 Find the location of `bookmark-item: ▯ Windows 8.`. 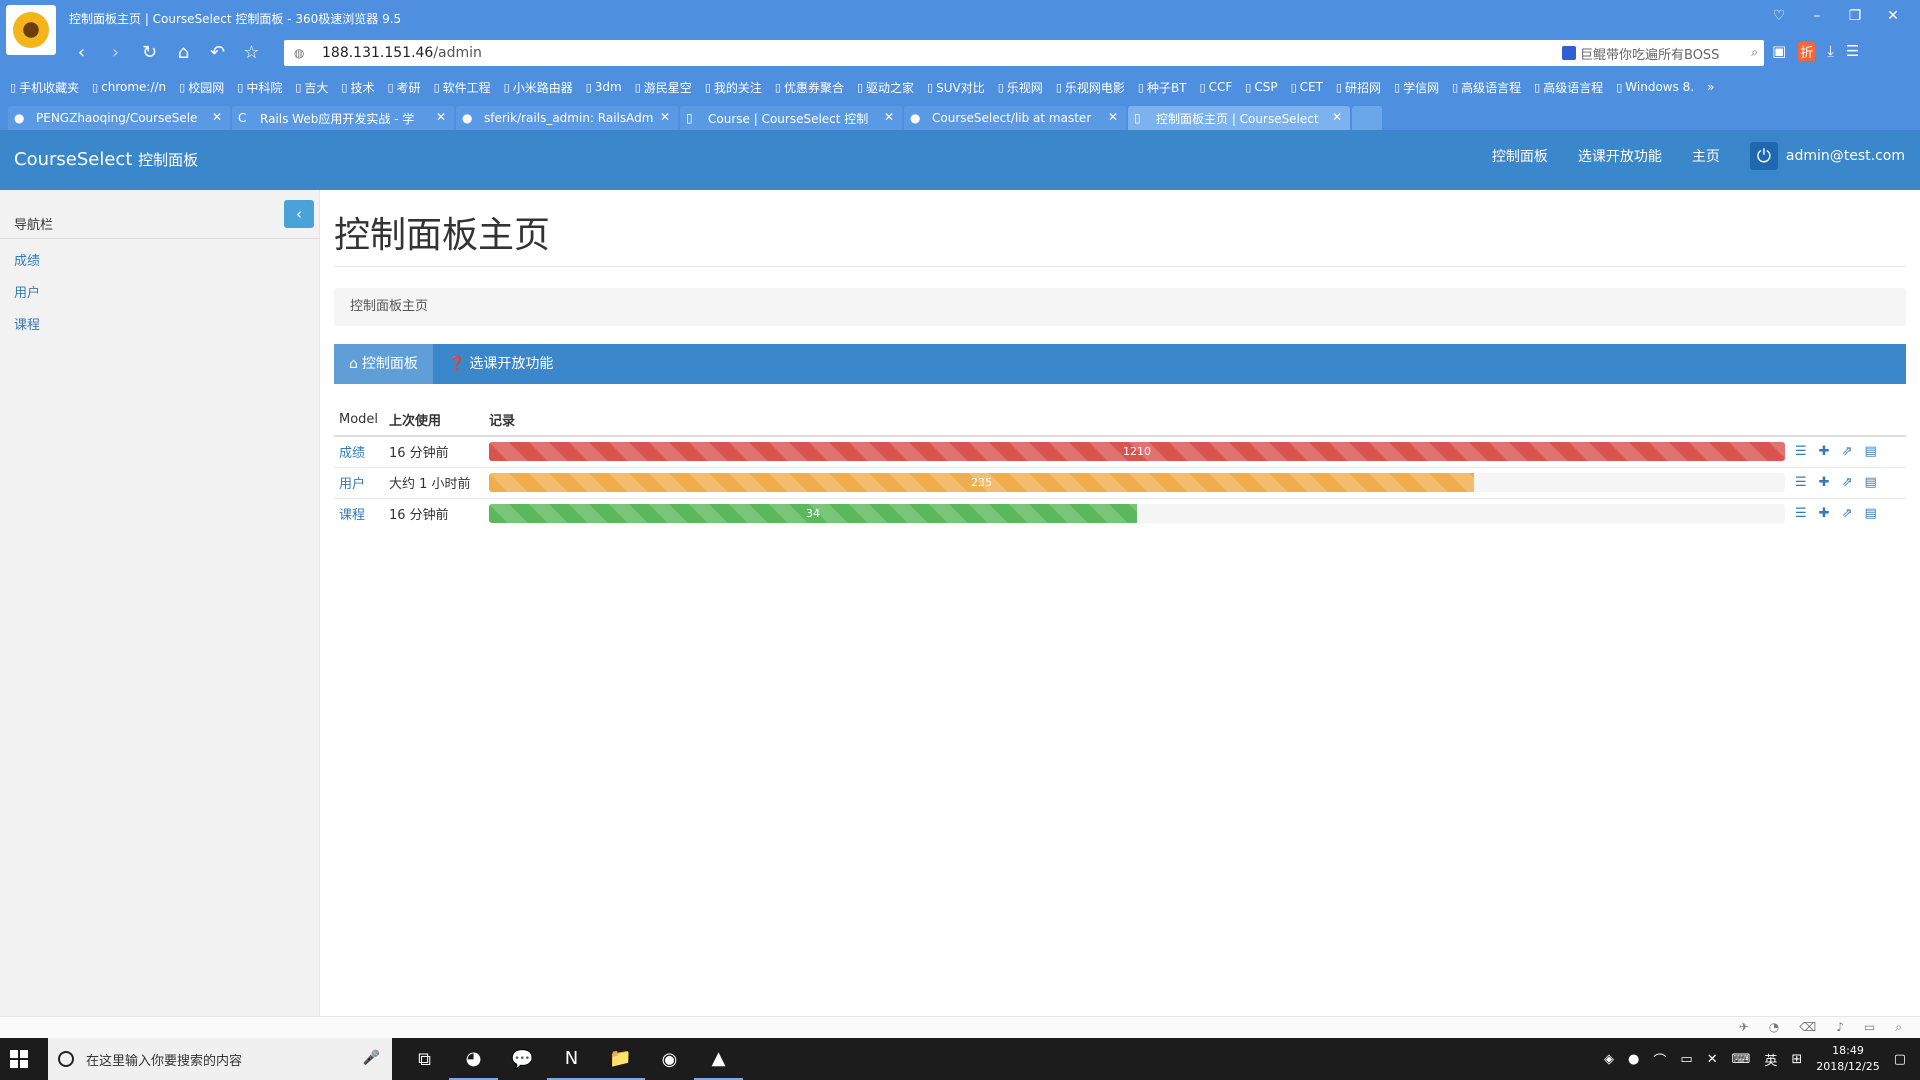

bookmark-item: ▯ Windows 8. is located at coordinates (1655, 87).